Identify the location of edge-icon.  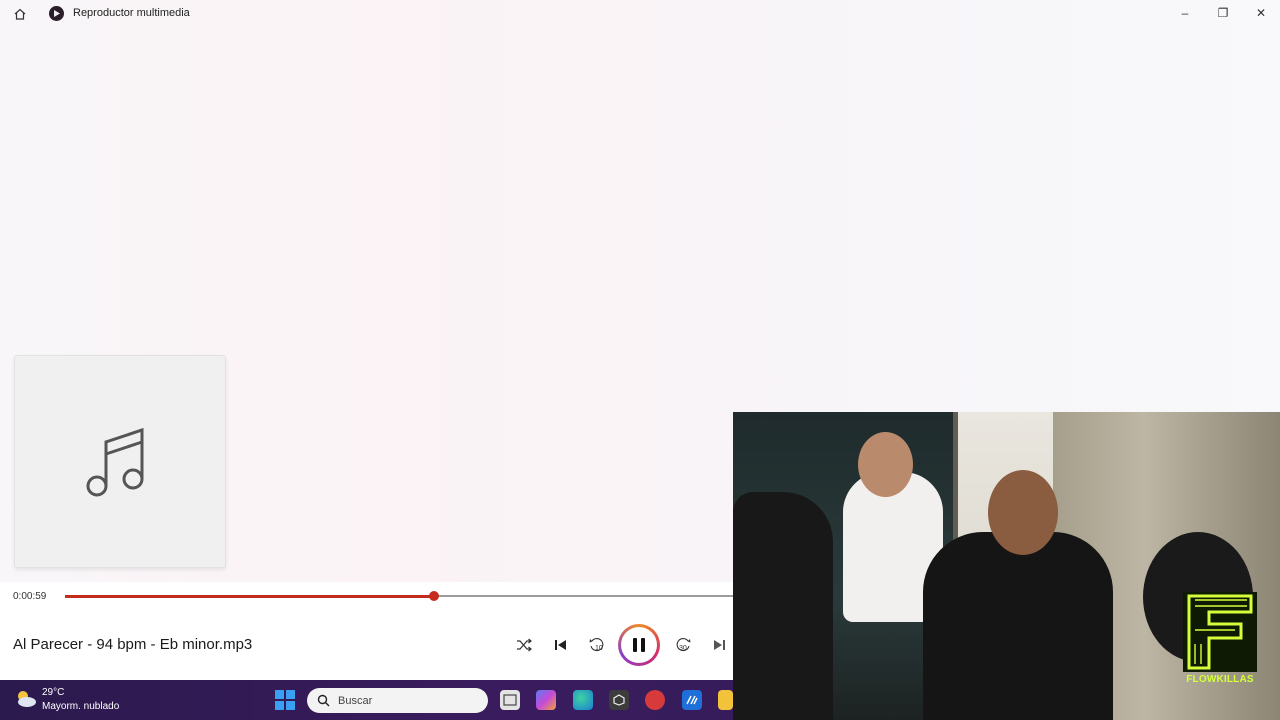
(583, 700).